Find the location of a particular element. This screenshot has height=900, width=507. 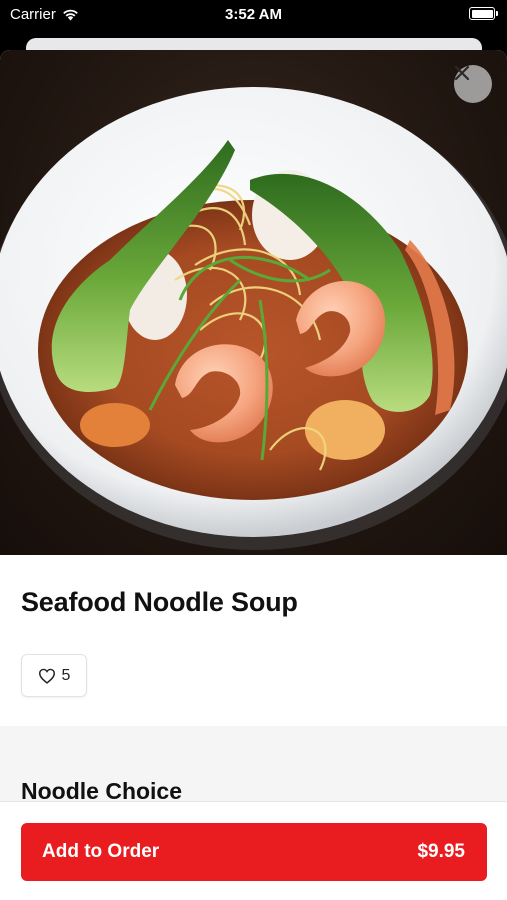

add-to-order-label: Add to Order is located at coordinates (101, 851).